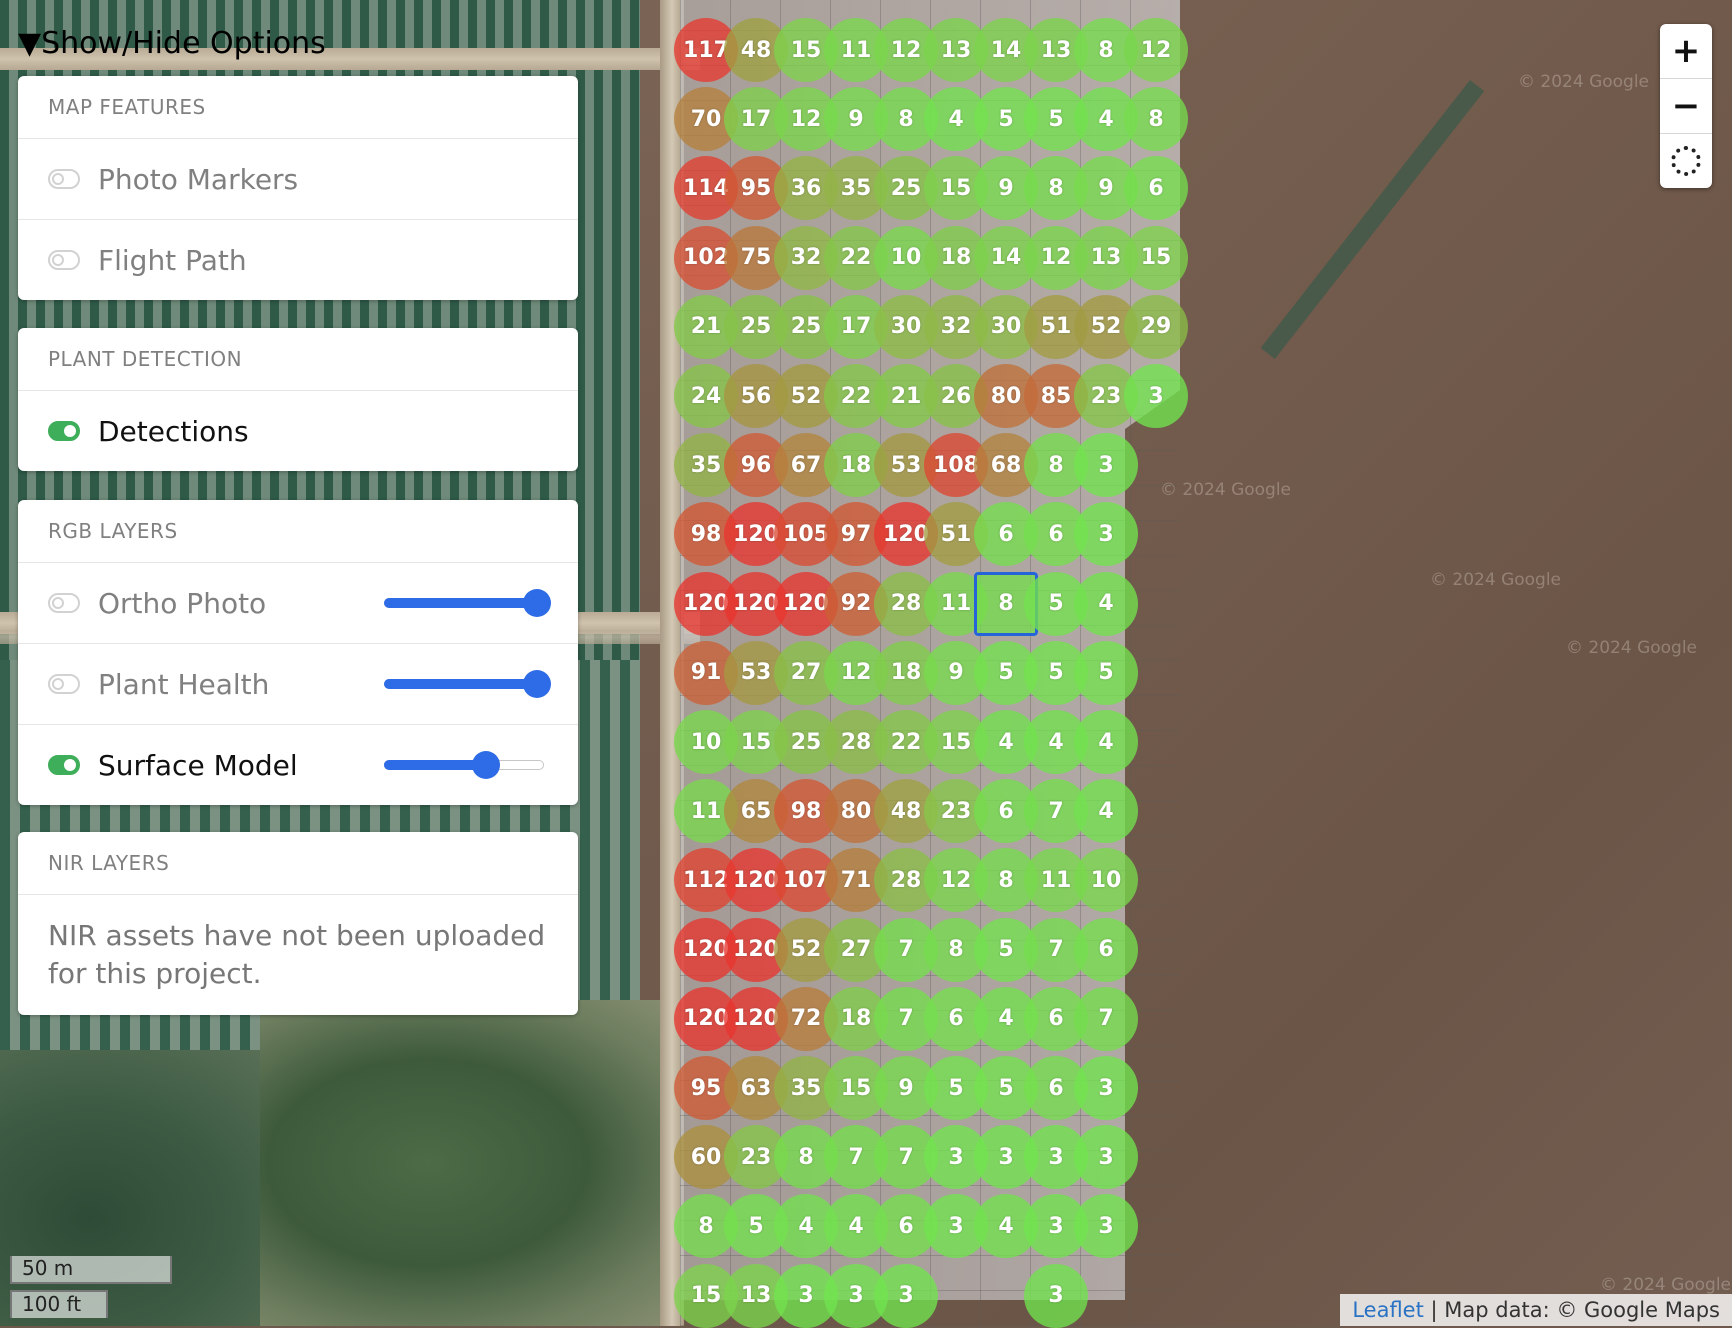 Image resolution: width=1732 pixels, height=1328 pixels. What do you see at coordinates (298, 603) in the screenshot?
I see `layer-row-ortho-photo: Ortho Photo` at bounding box center [298, 603].